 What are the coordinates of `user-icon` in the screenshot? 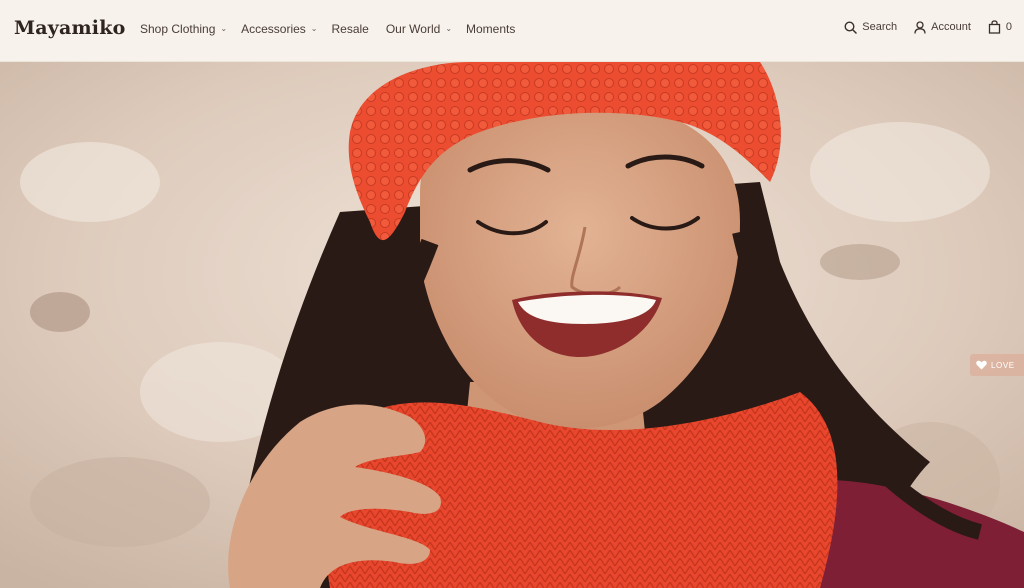 It's located at (920, 27).